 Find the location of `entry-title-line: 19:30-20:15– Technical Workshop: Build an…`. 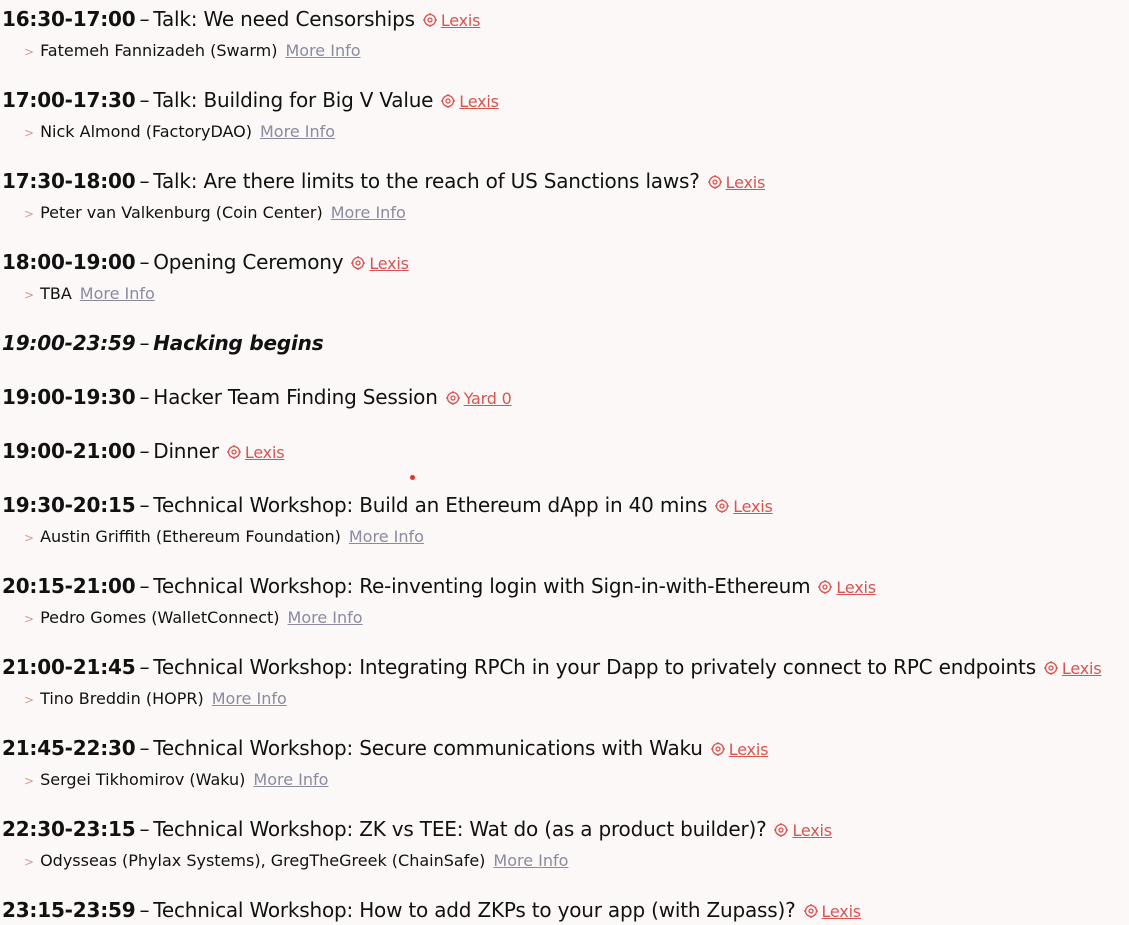

entry-title-line: 19:30-20:15– Technical Workshop: Build an… is located at coordinates (387, 506).